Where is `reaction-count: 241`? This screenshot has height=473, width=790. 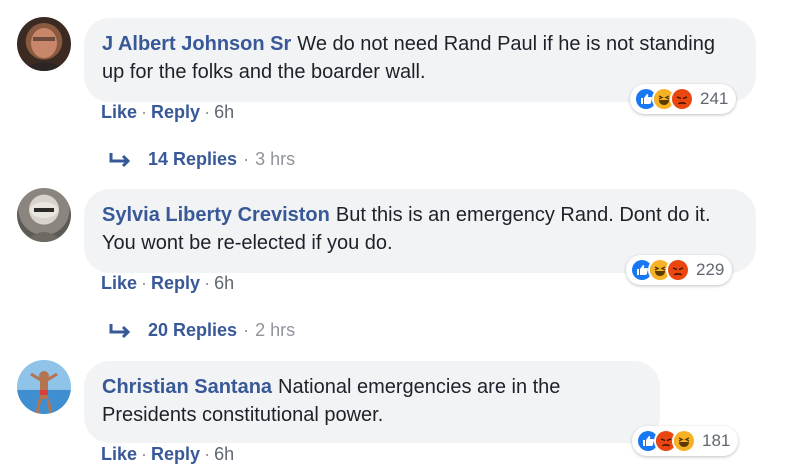 reaction-count: 241 is located at coordinates (714, 98).